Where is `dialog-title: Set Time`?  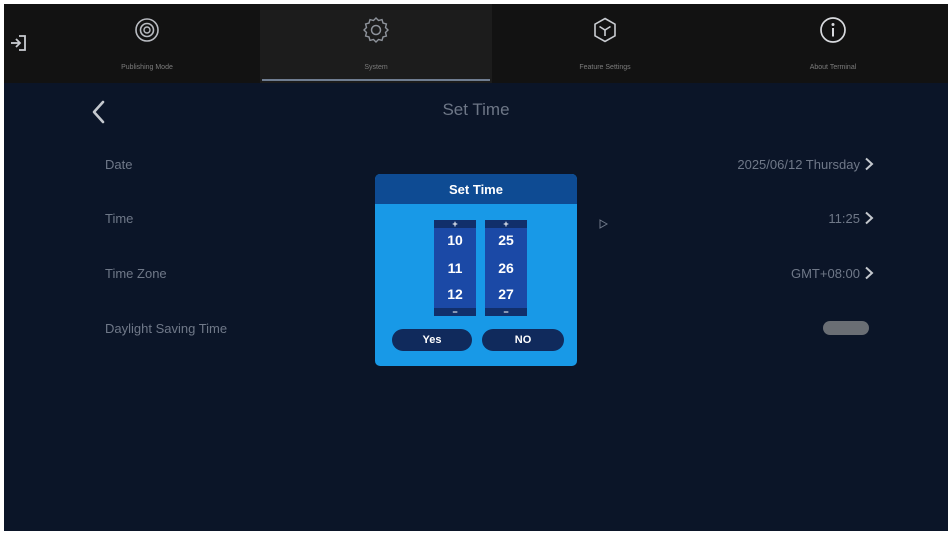 dialog-title: Set Time is located at coordinates (476, 189).